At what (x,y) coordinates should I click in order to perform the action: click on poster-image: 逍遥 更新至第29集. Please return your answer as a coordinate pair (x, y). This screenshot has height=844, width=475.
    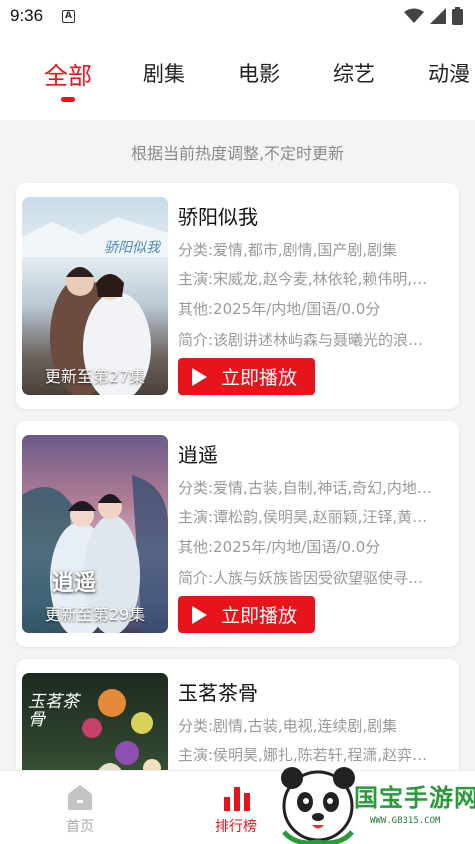
    Looking at the image, I should click on (95, 534).